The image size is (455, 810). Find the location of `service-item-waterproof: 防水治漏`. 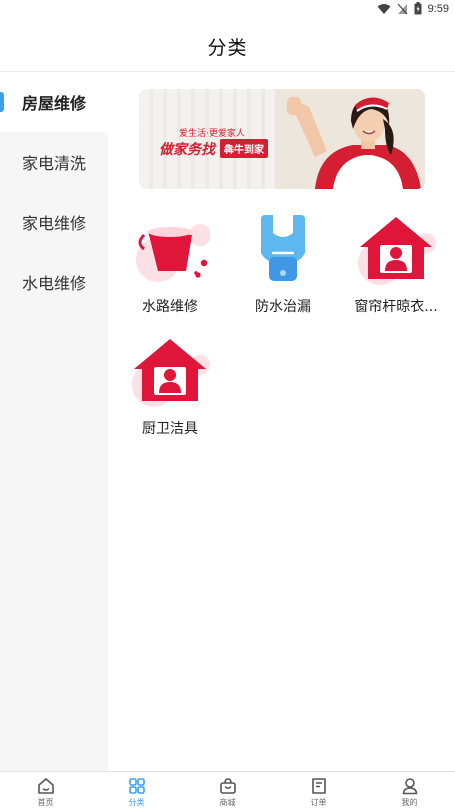

service-item-waterproof: 防水治漏 is located at coordinates (283, 265).